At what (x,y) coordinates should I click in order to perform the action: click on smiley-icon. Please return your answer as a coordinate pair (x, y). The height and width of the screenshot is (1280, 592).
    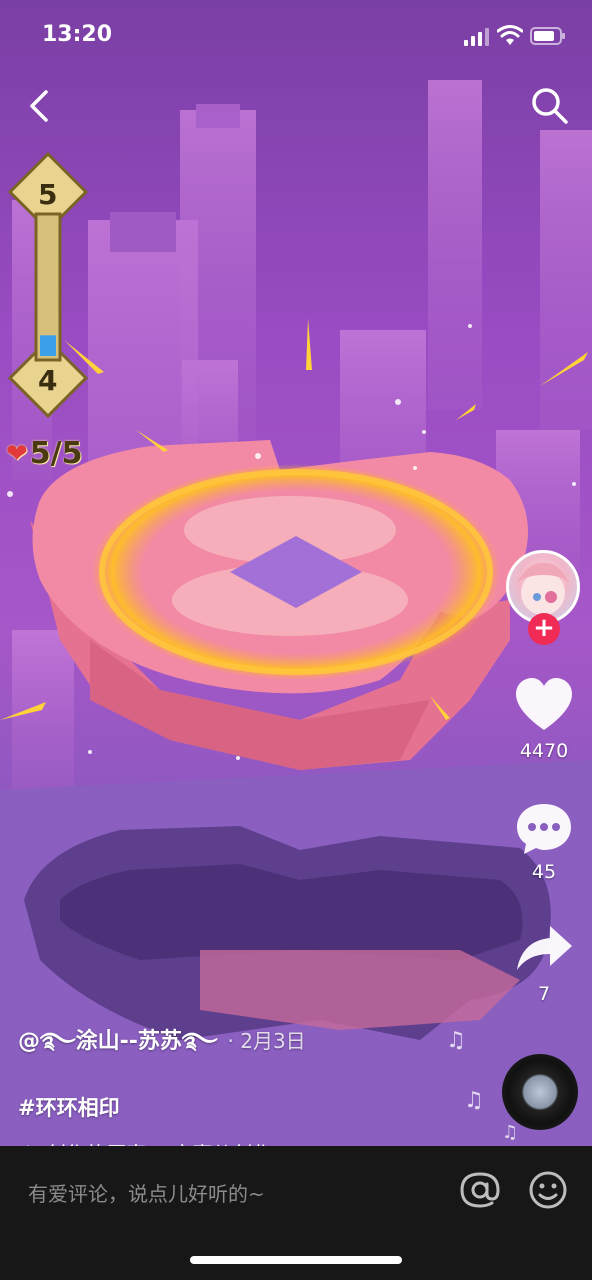
    Looking at the image, I should click on (548, 1190).